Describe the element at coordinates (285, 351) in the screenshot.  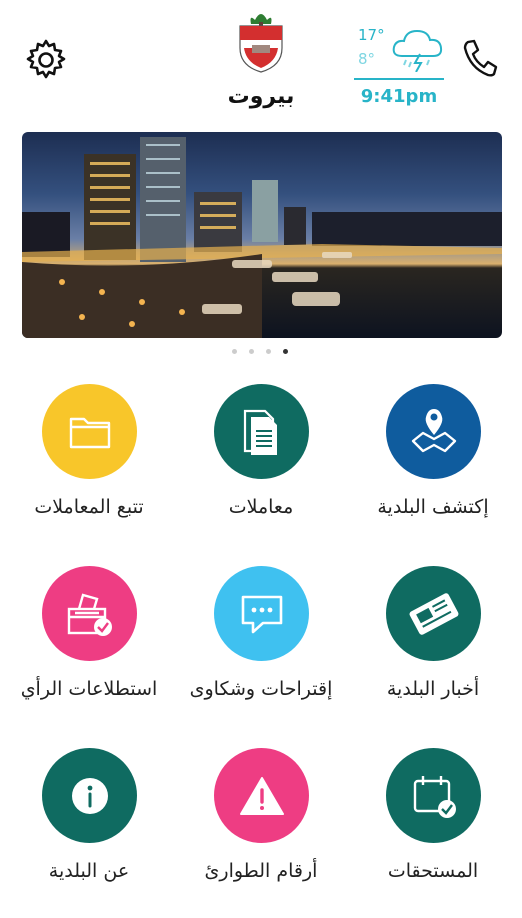
I see `carousel-dot-active` at that location.